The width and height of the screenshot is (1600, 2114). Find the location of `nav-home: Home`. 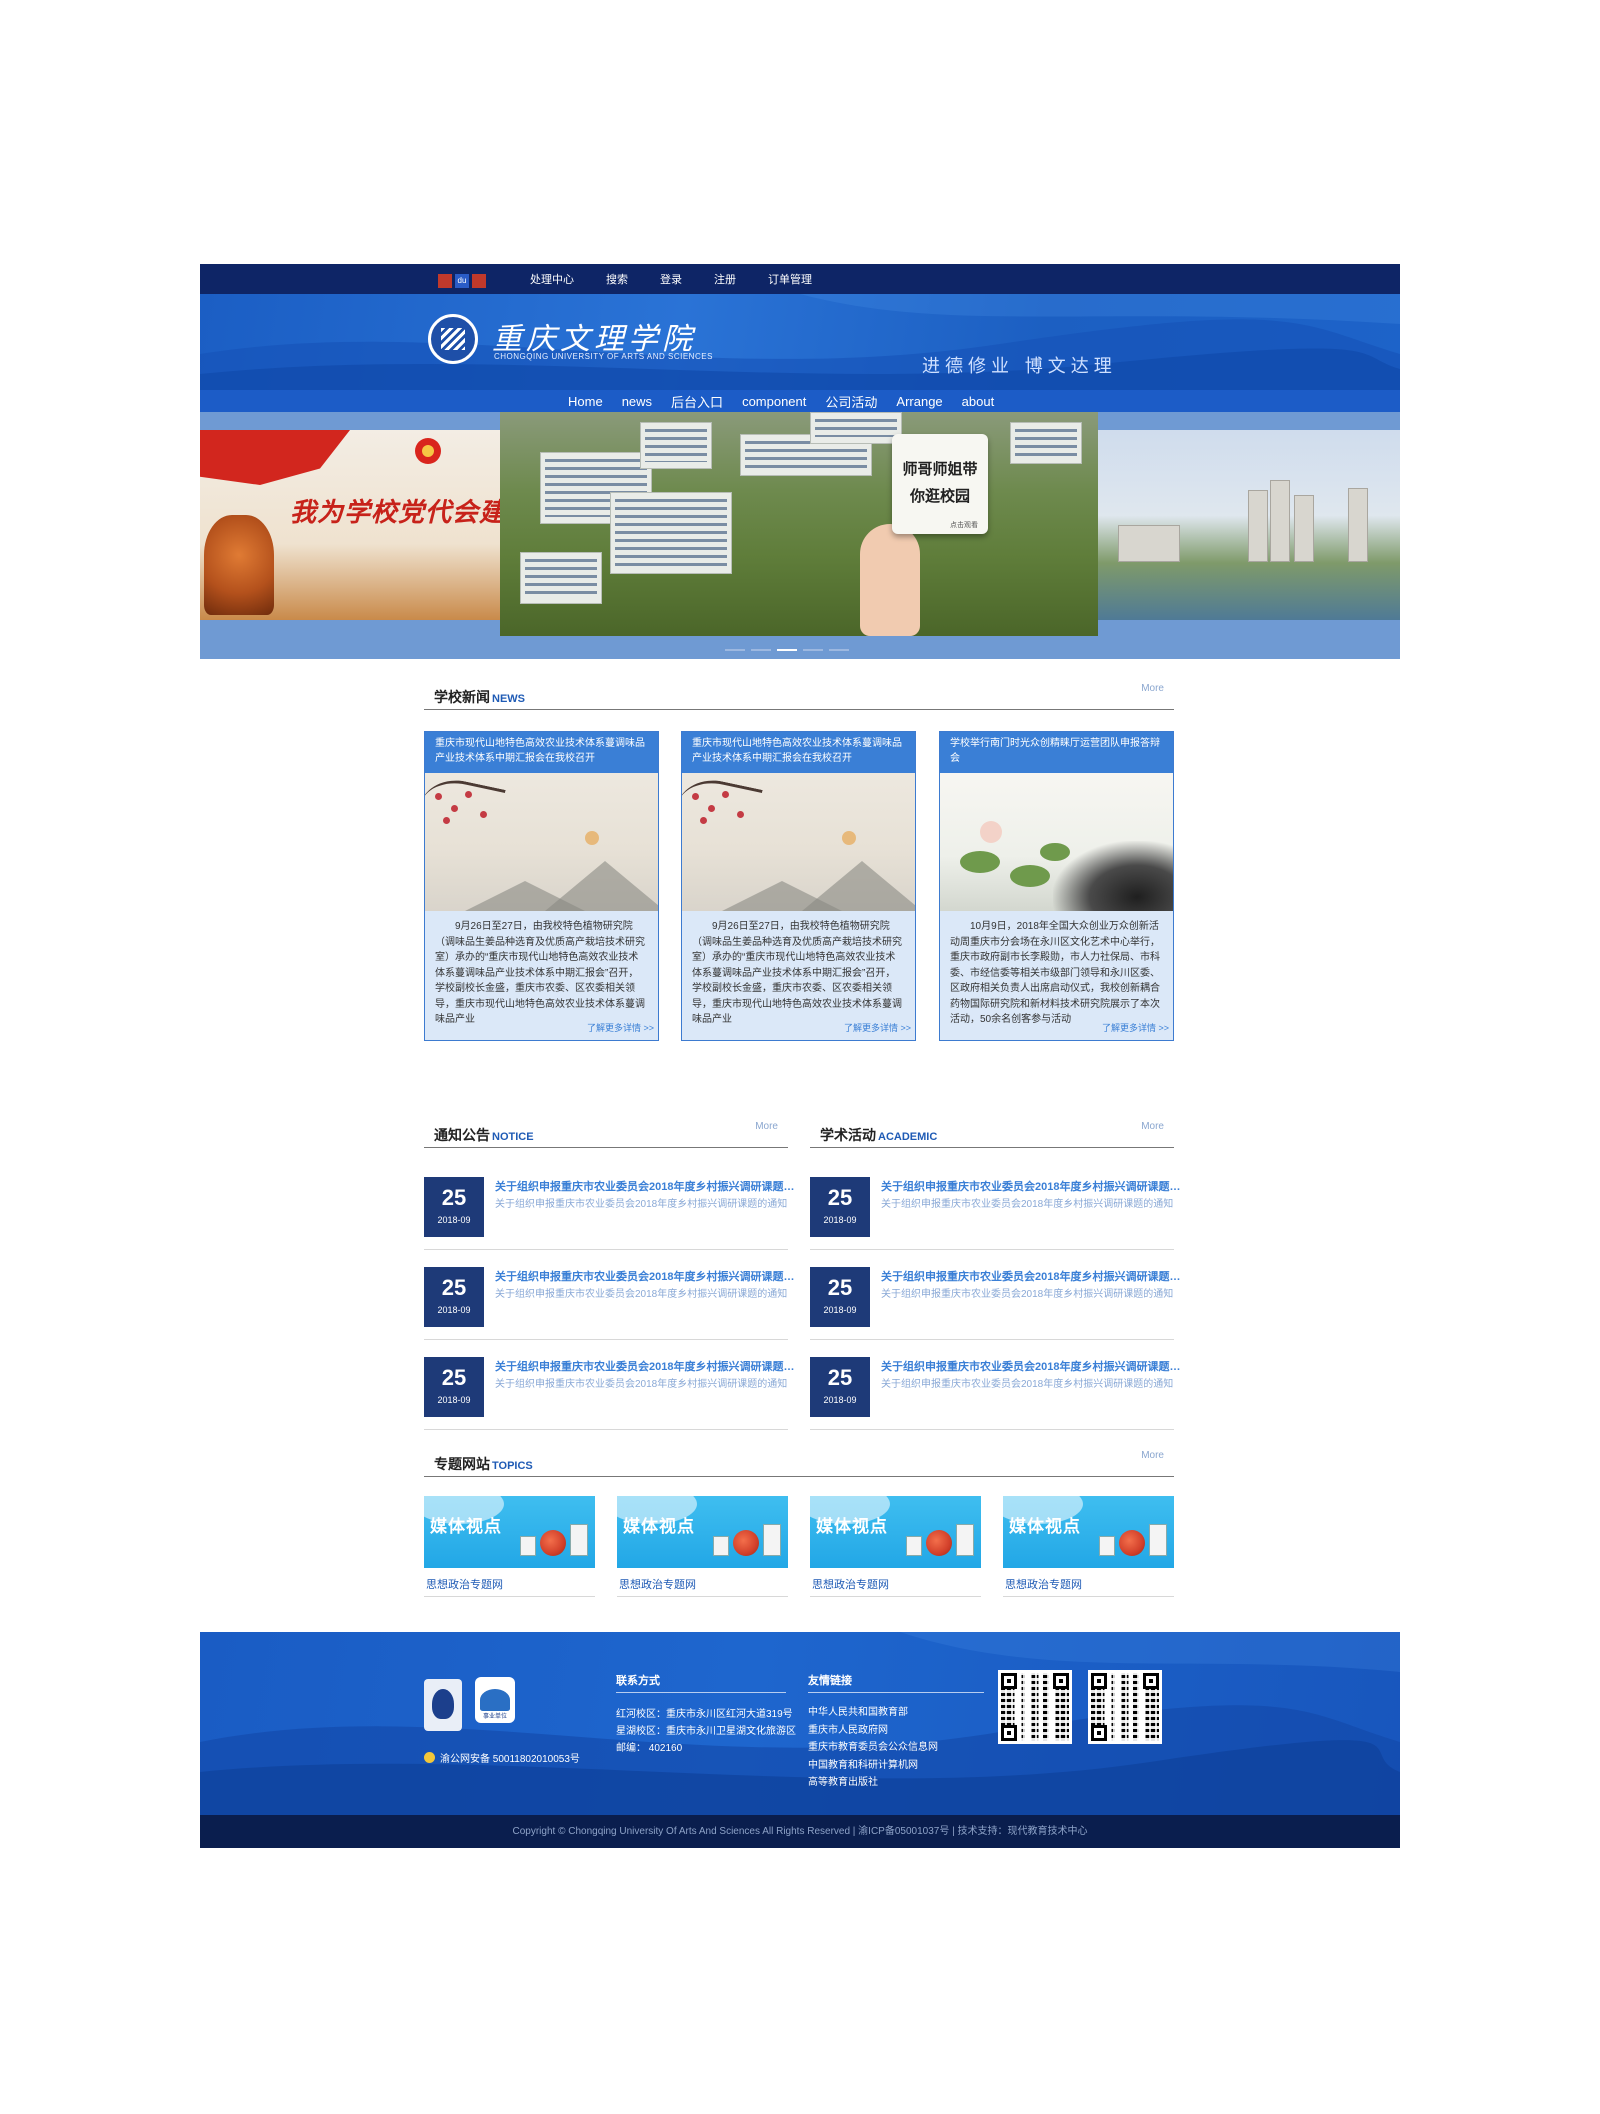

nav-home: Home is located at coordinates (585, 401).